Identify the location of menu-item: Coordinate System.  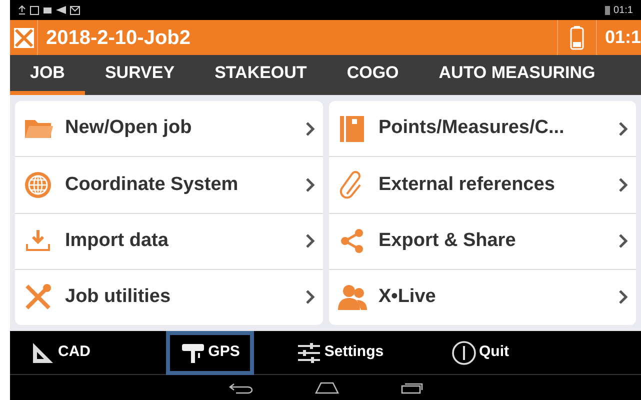
(168, 184).